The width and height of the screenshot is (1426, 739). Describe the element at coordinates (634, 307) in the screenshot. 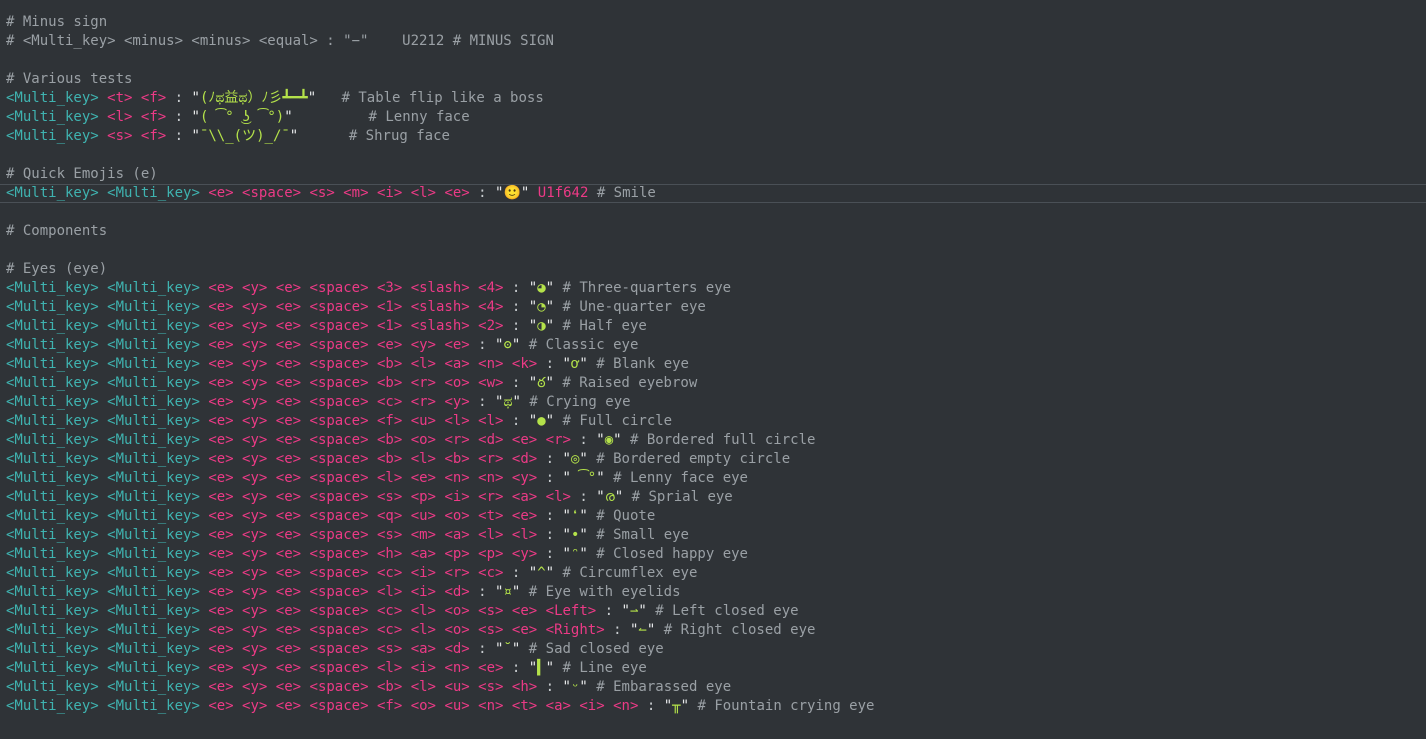

I see `inline-comment: # Une-quarter eye` at that location.